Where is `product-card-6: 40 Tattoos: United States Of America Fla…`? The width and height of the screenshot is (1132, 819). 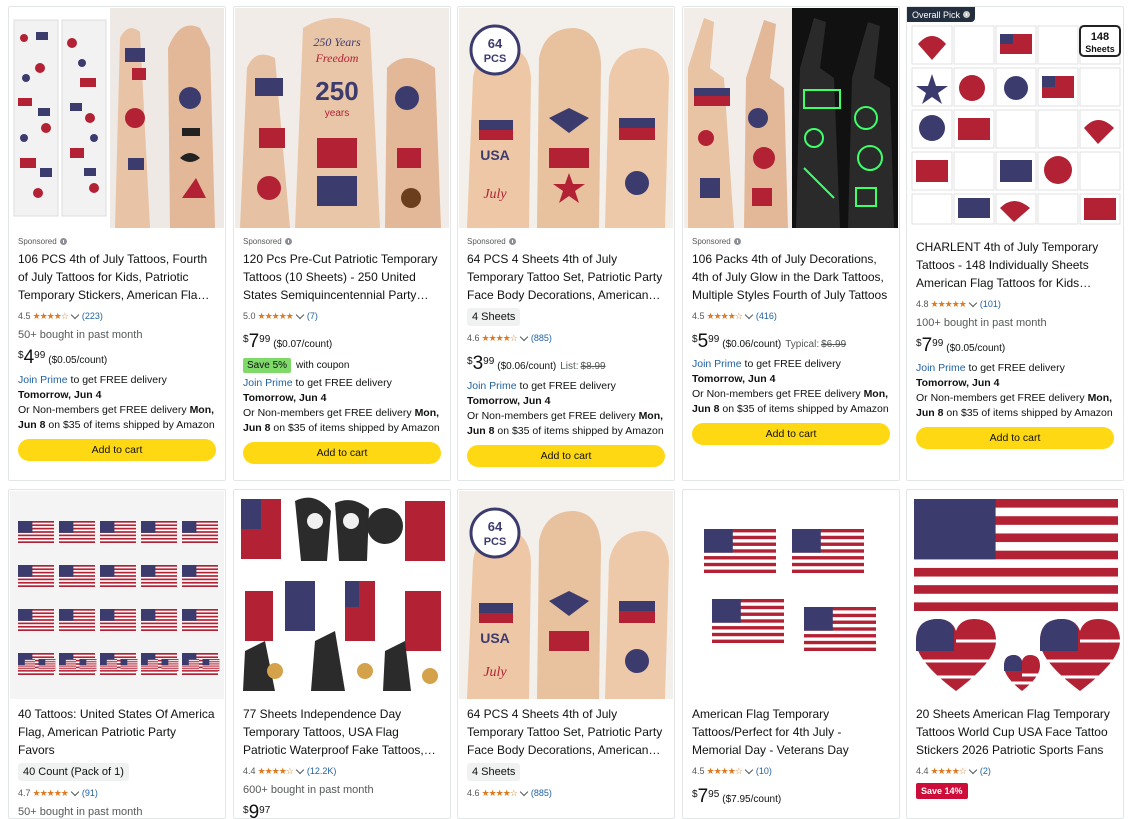
product-card-6: 40 Tattoos: United States Of America Fla… is located at coordinates (117, 654).